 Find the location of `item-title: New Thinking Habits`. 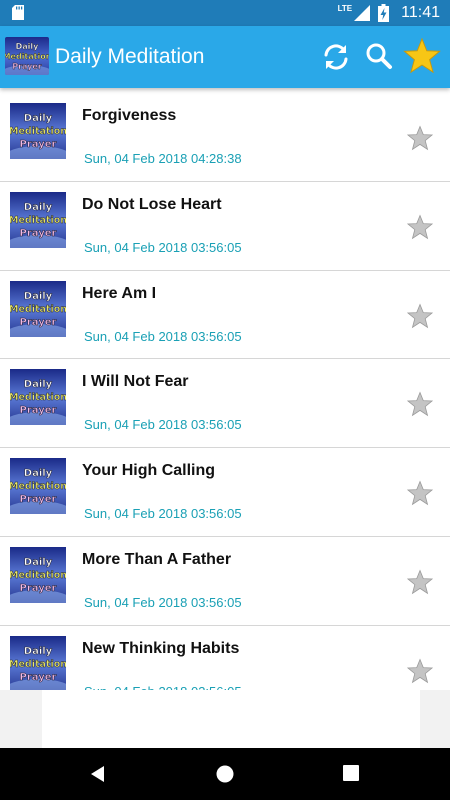

item-title: New Thinking Habits is located at coordinates (161, 648).